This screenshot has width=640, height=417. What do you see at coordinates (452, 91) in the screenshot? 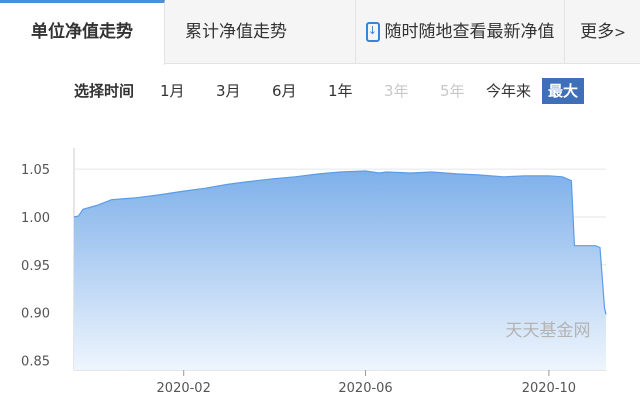
I see `period-5y: 5年` at bounding box center [452, 91].